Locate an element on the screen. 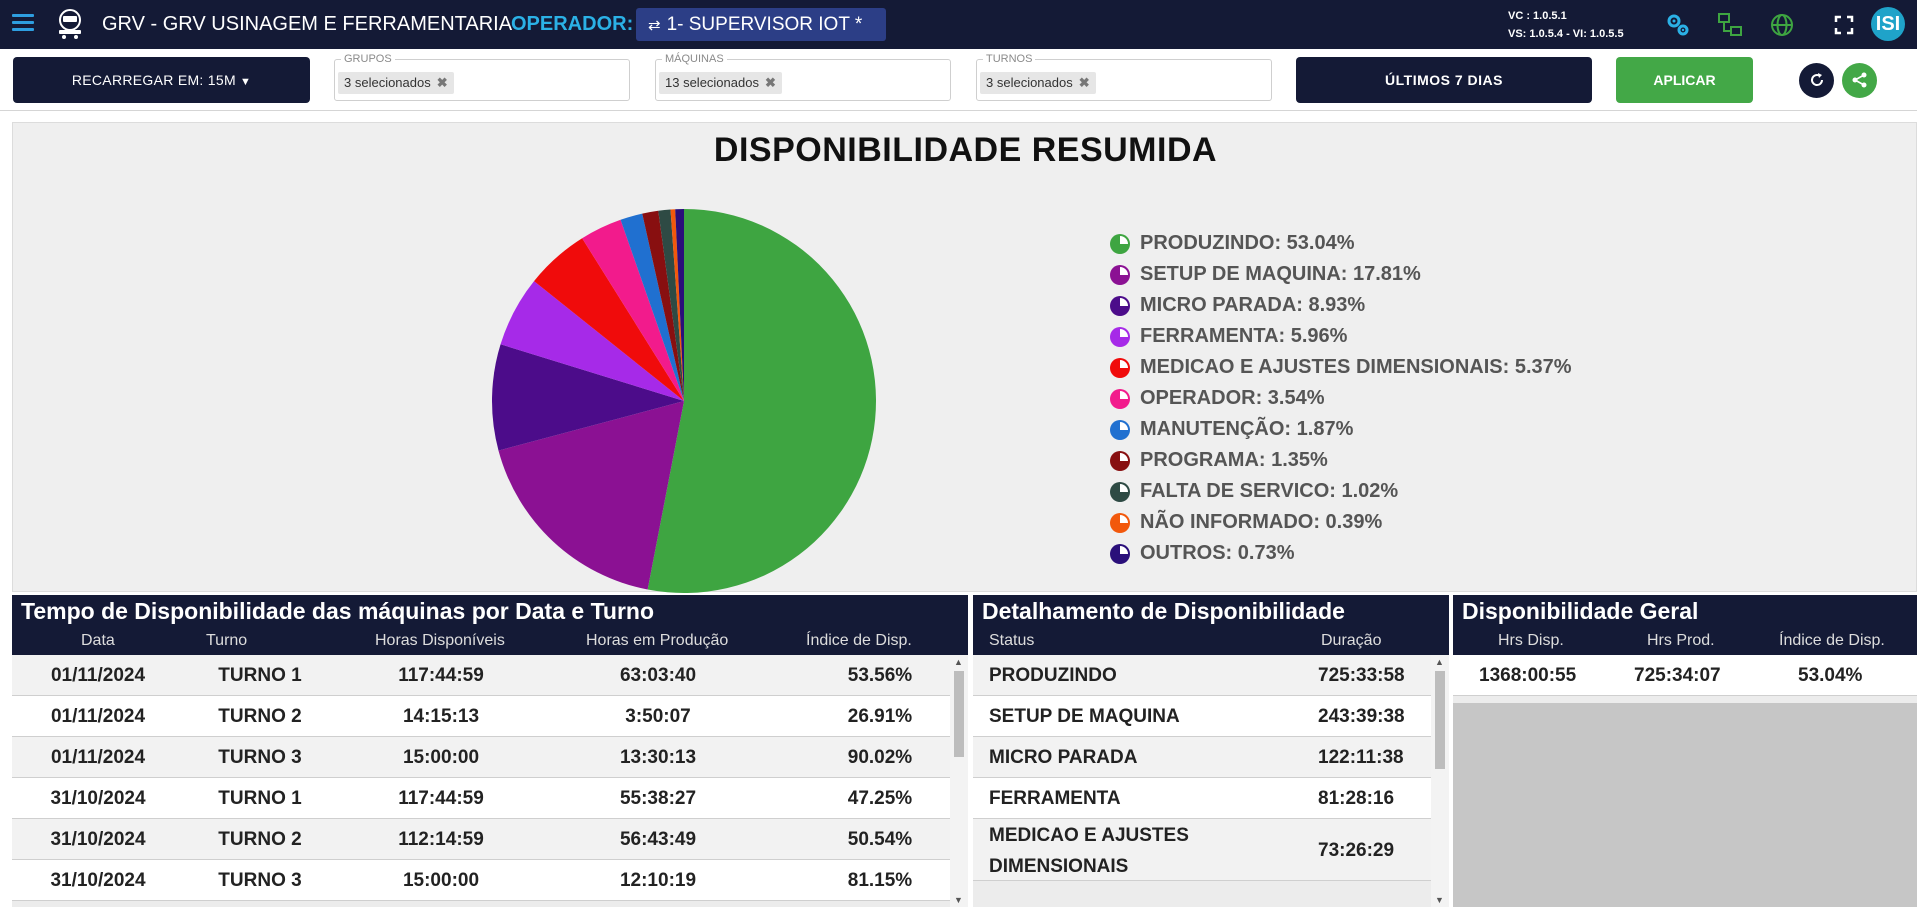 Image resolution: width=1917 pixels, height=907 pixels. table-cell: 81.15% is located at coordinates (880, 880).